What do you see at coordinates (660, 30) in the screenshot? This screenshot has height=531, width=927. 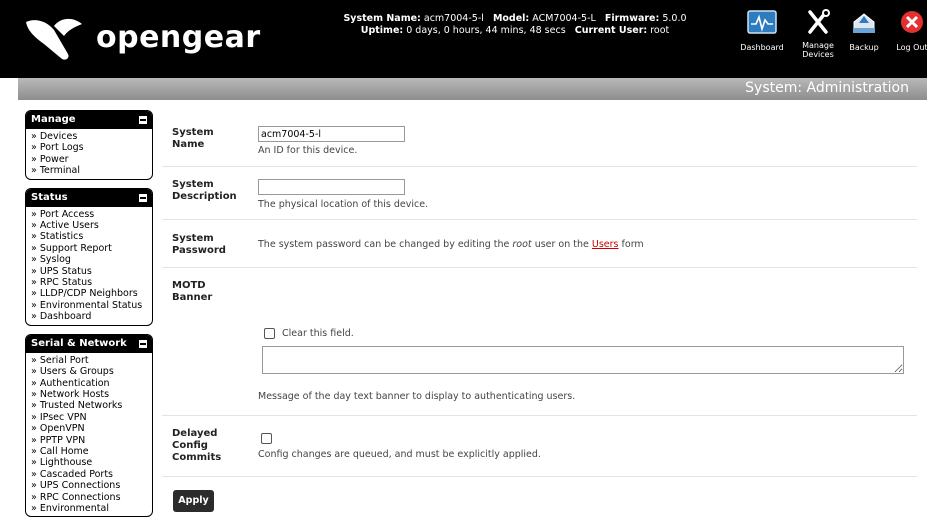 I see `current-user-value: root` at bounding box center [660, 30].